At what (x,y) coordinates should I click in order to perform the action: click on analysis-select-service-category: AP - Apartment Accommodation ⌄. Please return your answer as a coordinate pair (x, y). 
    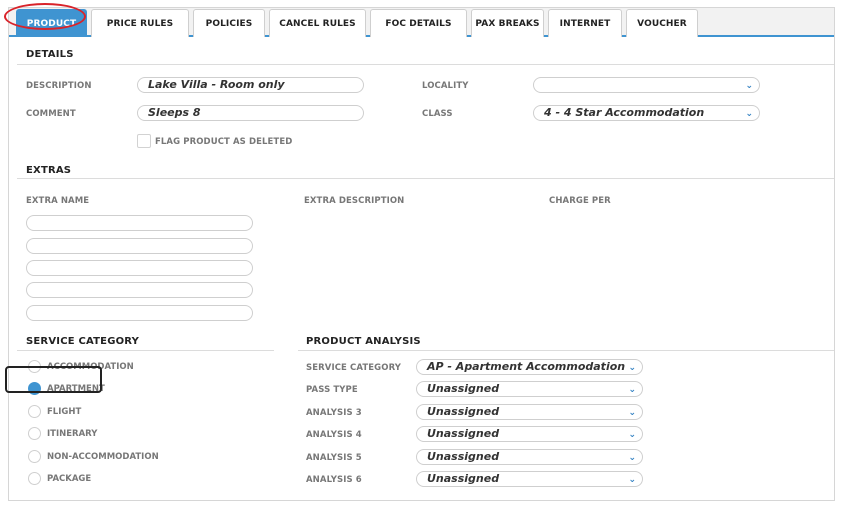
    Looking at the image, I should click on (529, 367).